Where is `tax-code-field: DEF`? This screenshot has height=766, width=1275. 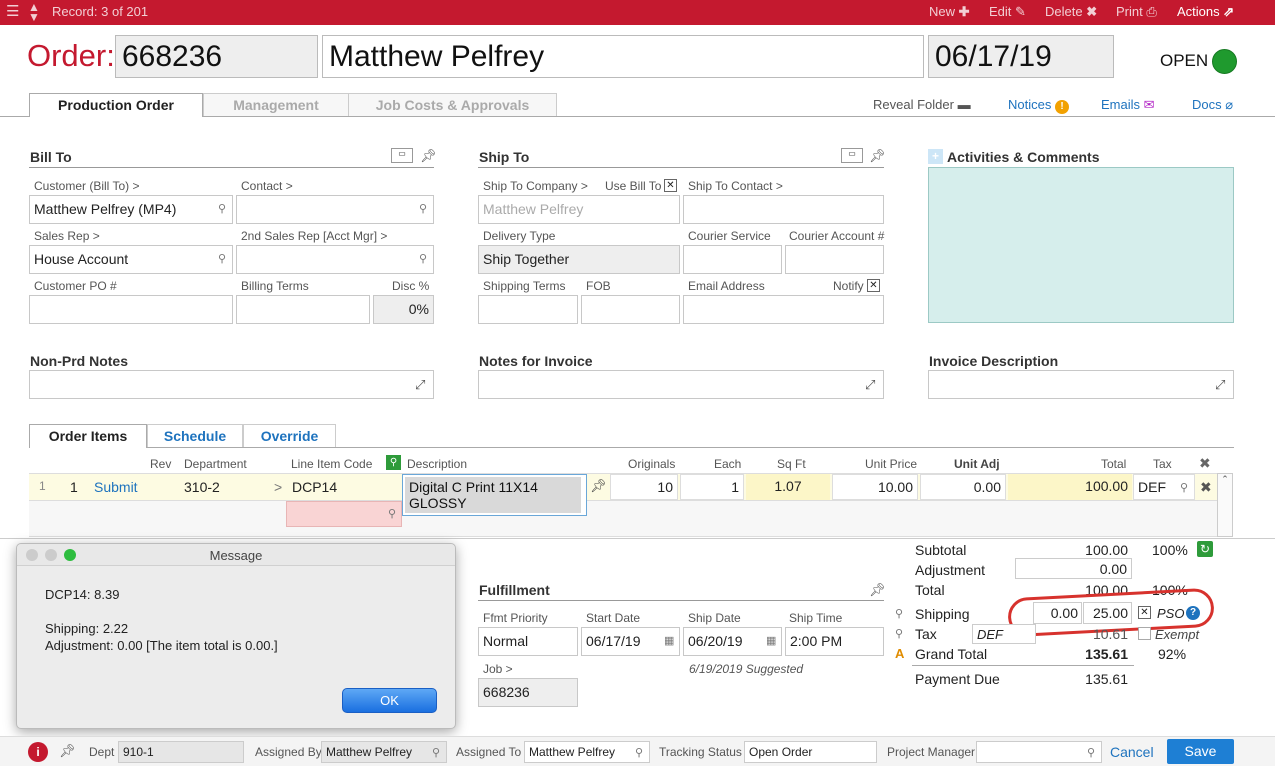
tax-code-field: DEF is located at coordinates (1004, 634).